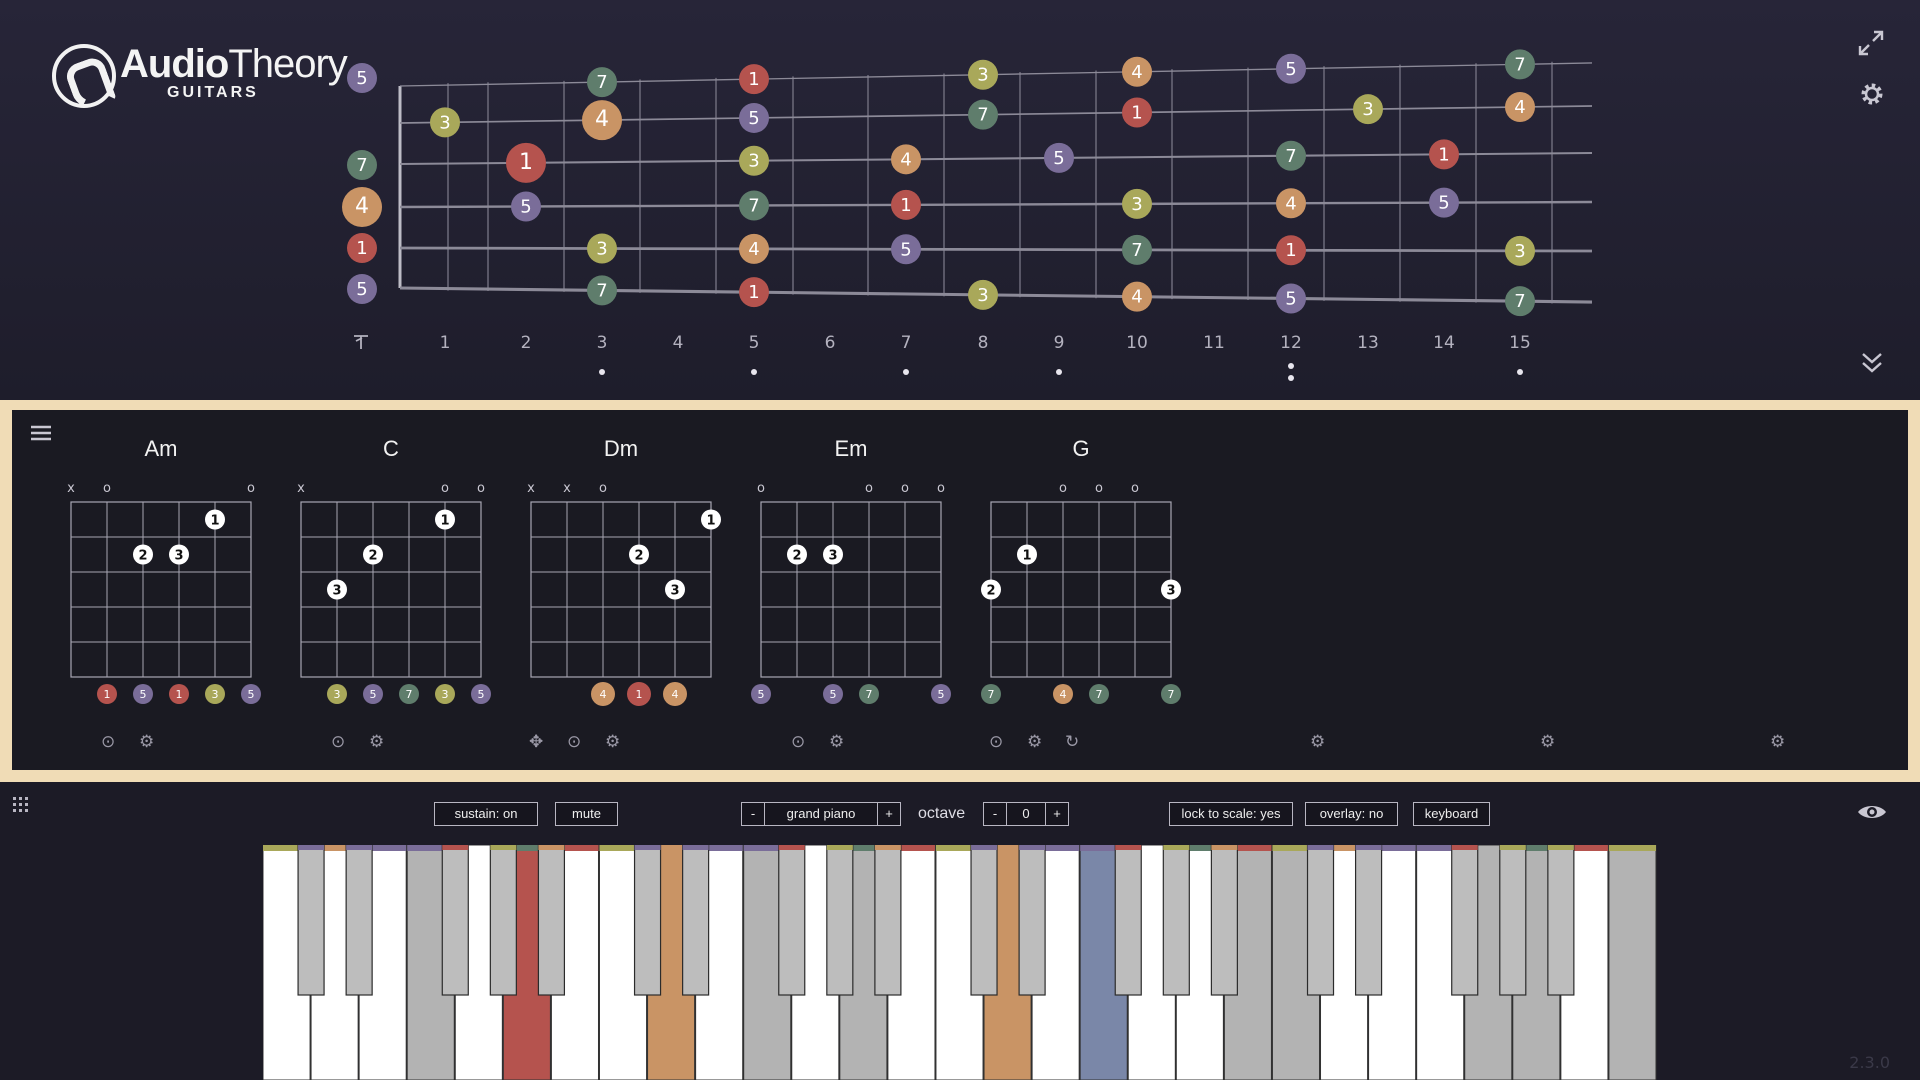 The width and height of the screenshot is (1920, 1080). Describe the element at coordinates (1351, 814) in the screenshot. I see `overlay-button: overlay: no` at that location.